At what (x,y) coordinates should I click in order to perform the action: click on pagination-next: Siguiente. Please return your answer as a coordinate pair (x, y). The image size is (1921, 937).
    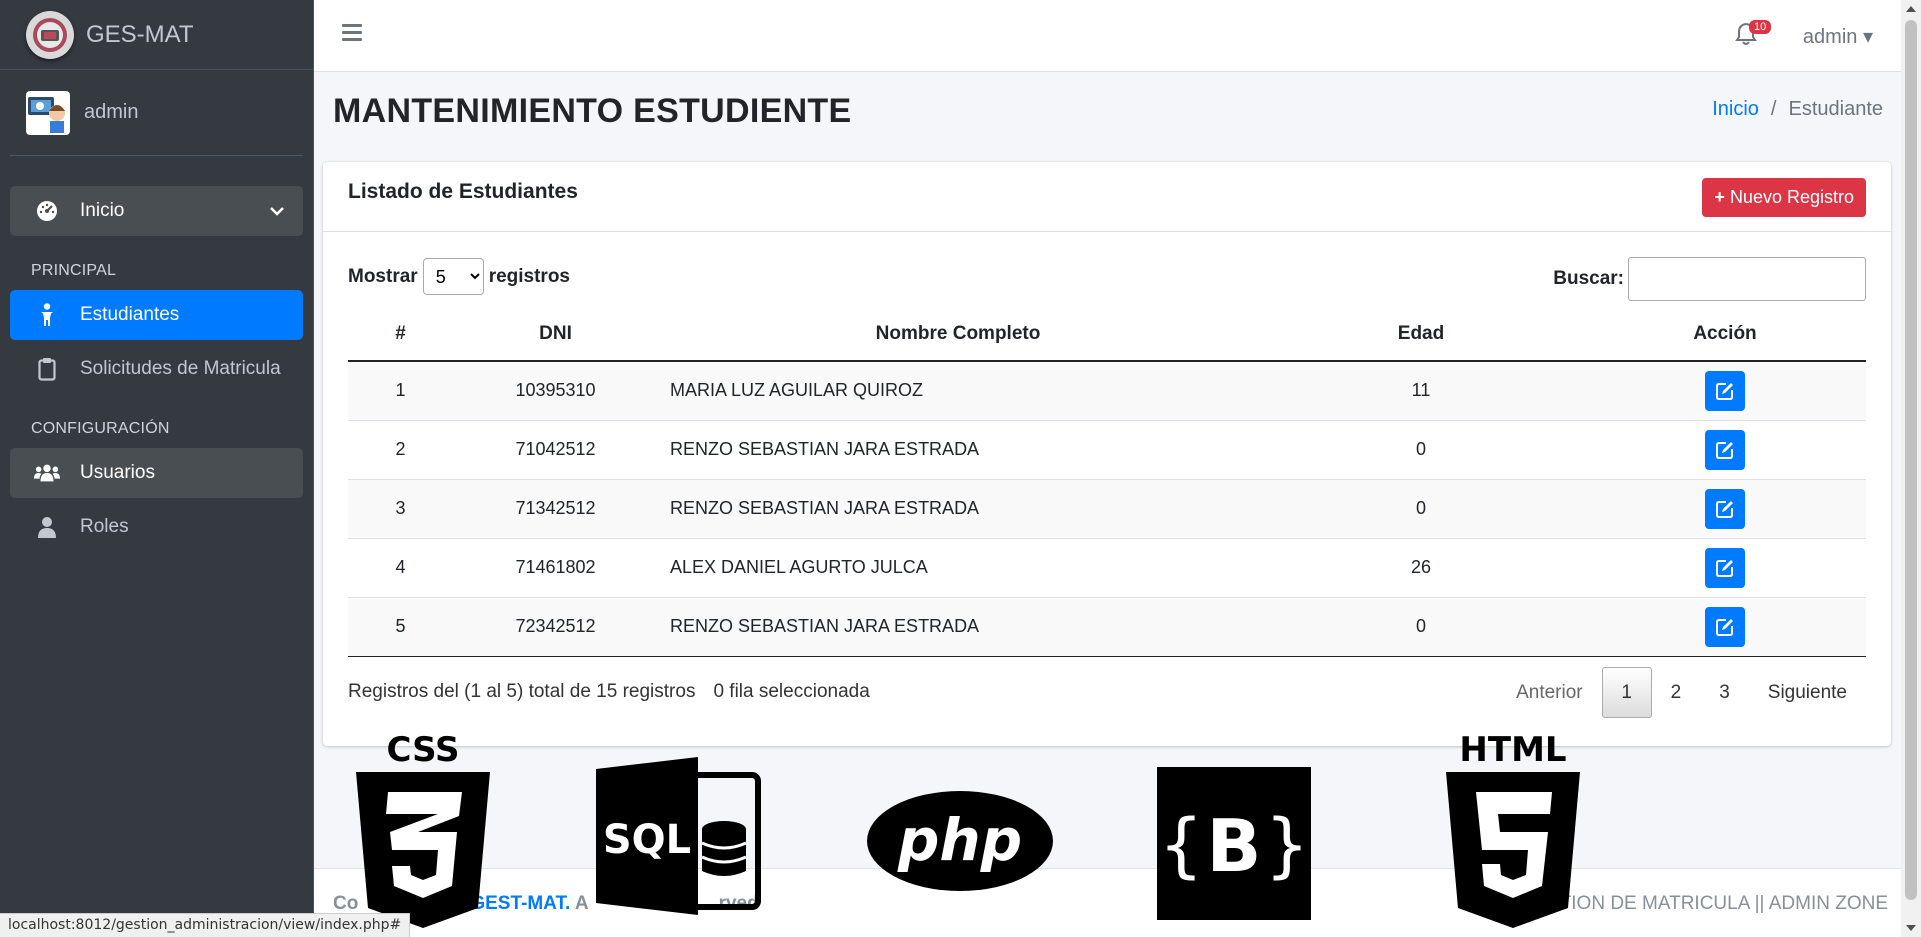
    Looking at the image, I should click on (1807, 692).